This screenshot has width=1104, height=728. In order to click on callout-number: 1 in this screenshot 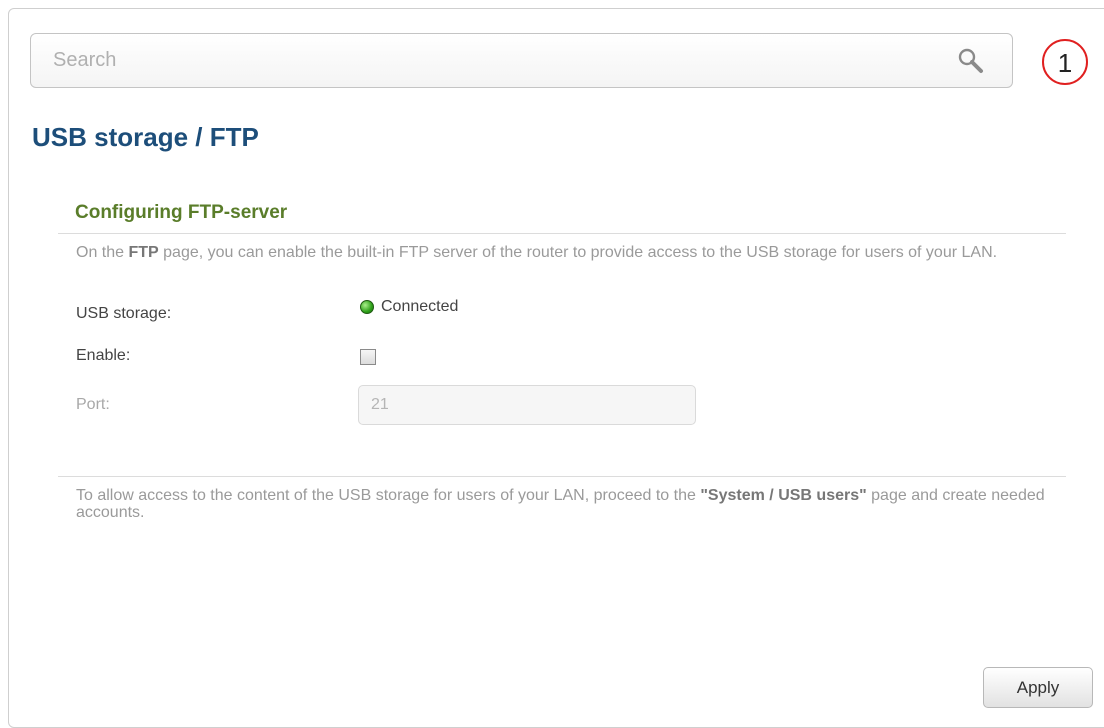, I will do `click(1065, 63)`.